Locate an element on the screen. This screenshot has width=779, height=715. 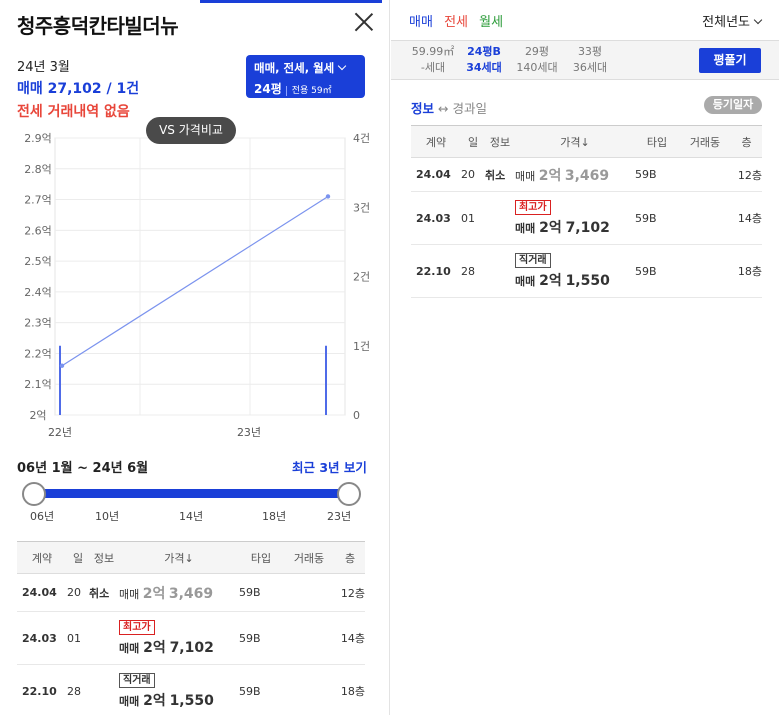
registration-date-button: 등기일자 is located at coordinates (733, 105).